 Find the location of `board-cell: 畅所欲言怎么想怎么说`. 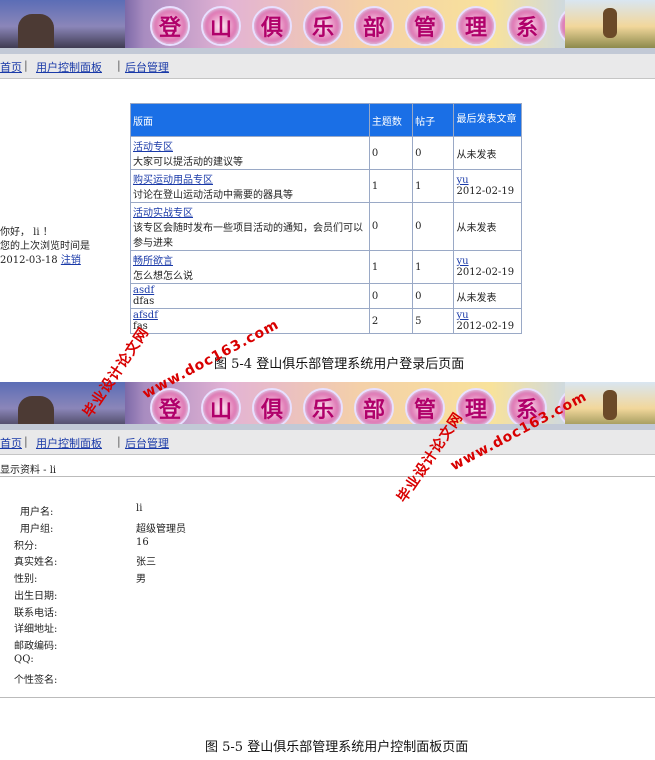

board-cell: 畅所欲言怎么想怎么说 is located at coordinates (250, 267).